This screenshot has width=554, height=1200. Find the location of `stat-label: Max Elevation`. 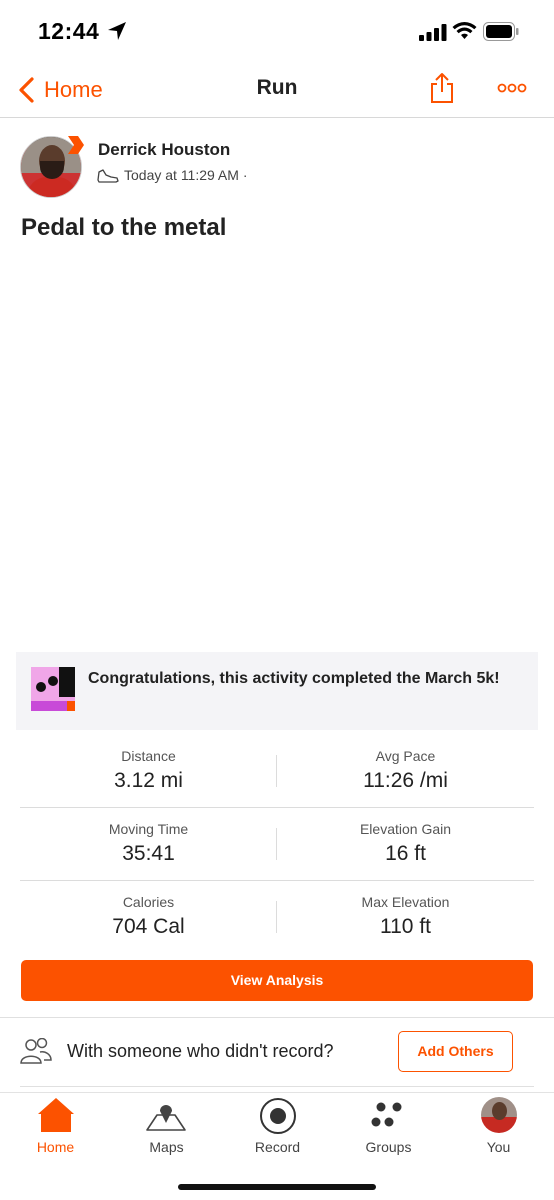

stat-label: Max Elevation is located at coordinates (405, 902).